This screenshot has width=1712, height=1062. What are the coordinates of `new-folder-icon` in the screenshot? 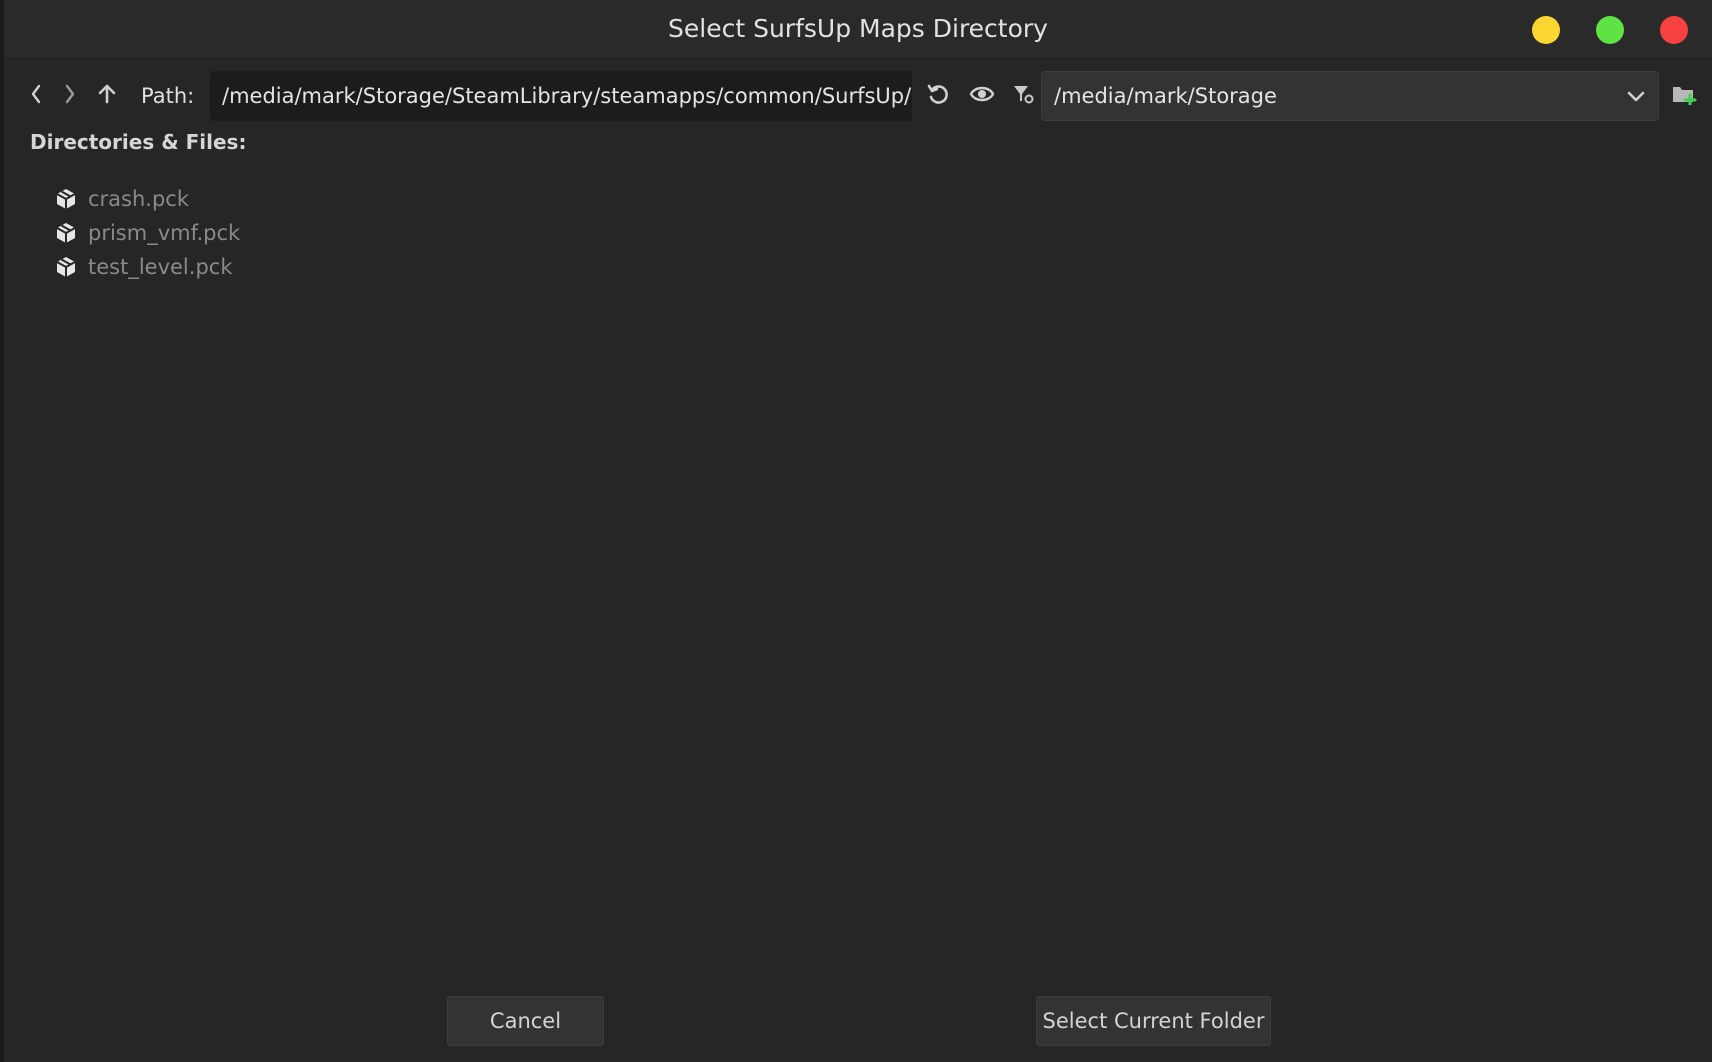 It's located at (1684, 96).